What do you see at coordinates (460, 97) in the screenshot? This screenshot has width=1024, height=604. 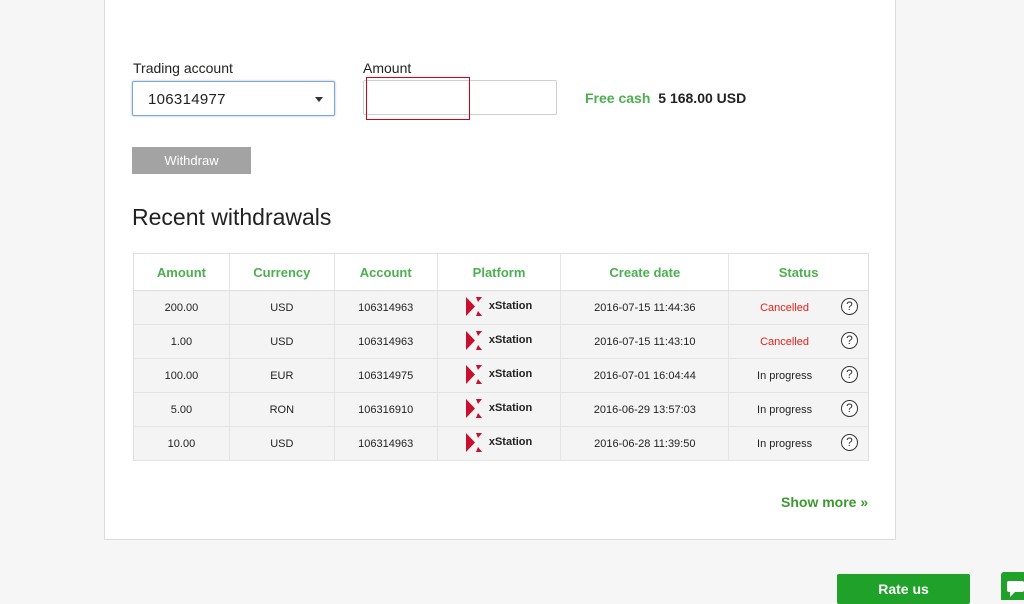 I see `amount-input` at bounding box center [460, 97].